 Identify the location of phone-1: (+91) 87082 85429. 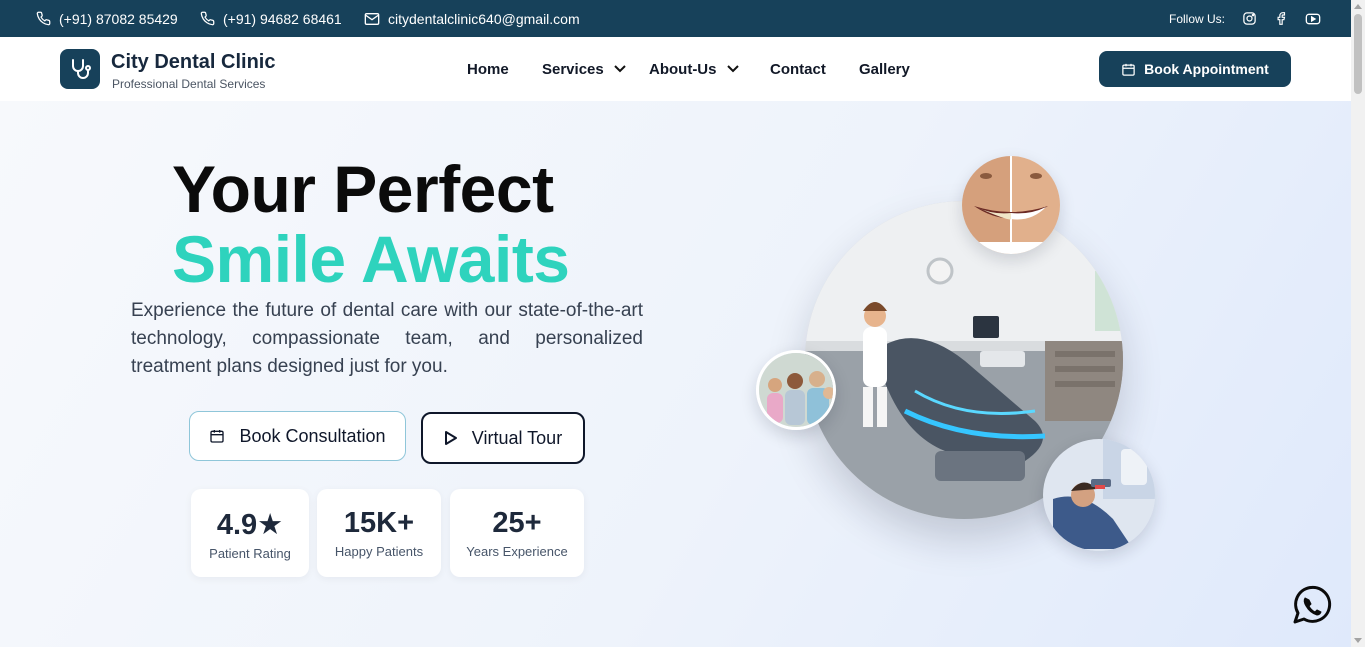
(107, 18).